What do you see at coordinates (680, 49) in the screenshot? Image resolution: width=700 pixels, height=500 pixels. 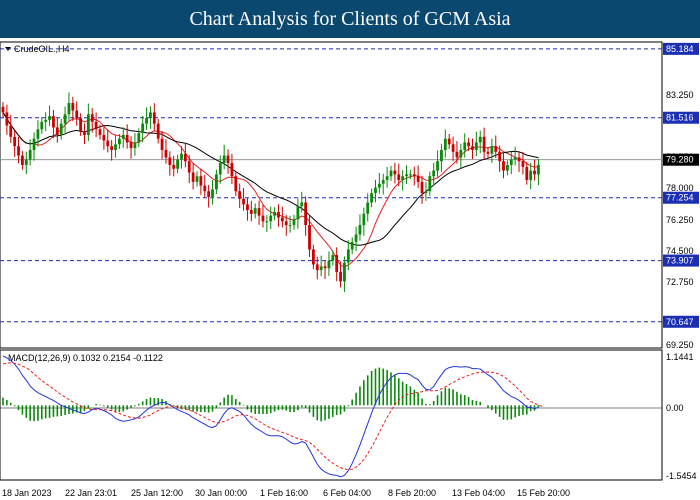 I see `level-price-label: 85.184` at bounding box center [680, 49].